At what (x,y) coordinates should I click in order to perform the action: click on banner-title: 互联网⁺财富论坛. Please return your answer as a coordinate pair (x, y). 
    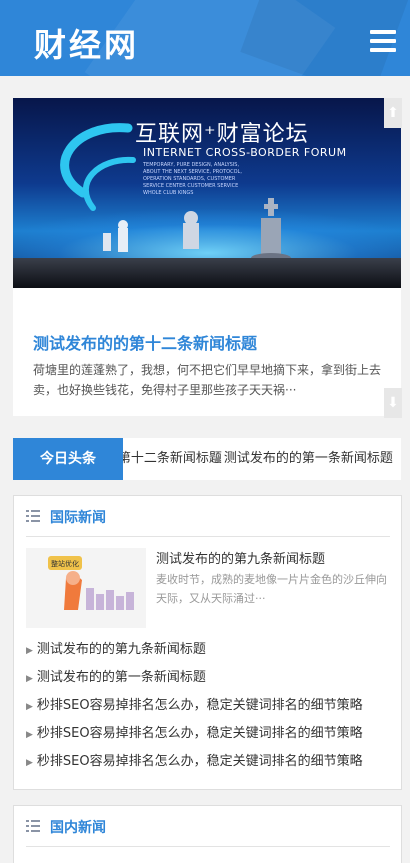
    Looking at the image, I should click on (222, 134).